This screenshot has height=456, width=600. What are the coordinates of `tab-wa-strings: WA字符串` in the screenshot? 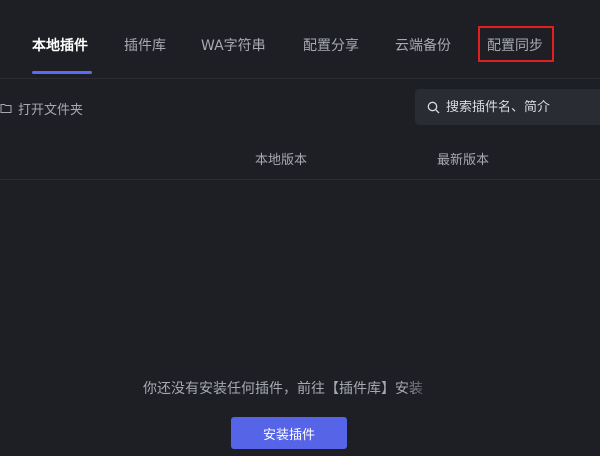 It's located at (233, 46).